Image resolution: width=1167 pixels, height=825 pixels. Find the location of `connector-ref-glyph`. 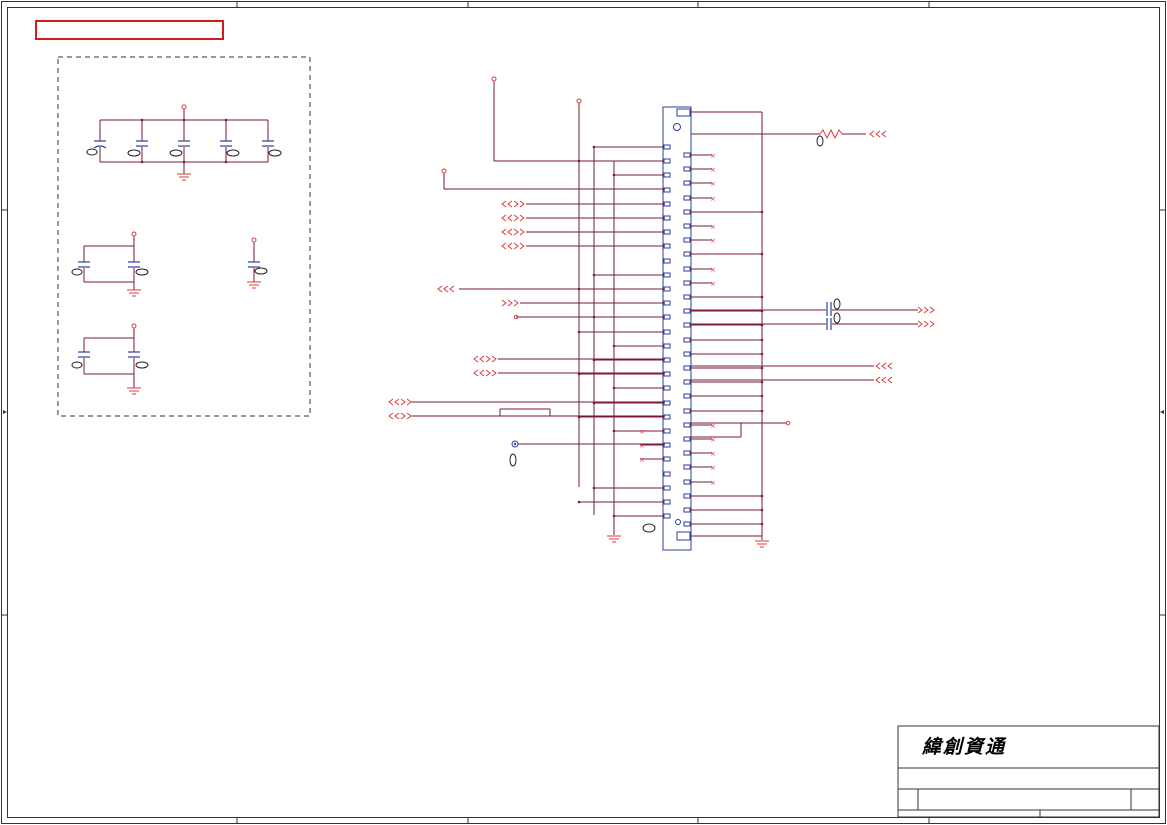

connector-ref-glyph is located at coordinates (649, 528).